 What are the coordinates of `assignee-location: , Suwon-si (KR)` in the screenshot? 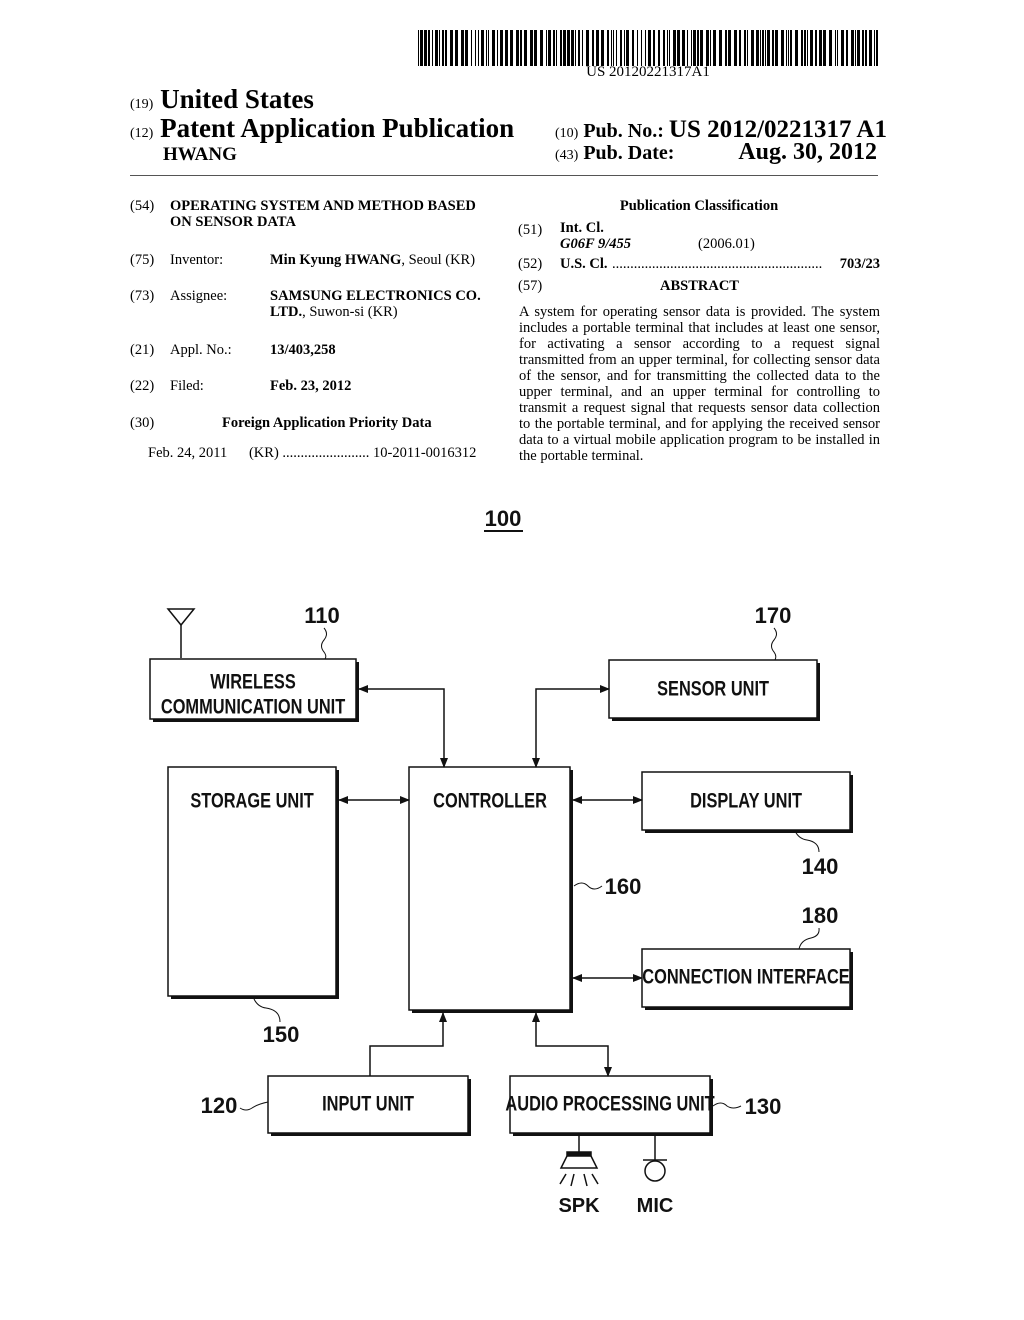 It's located at (350, 312).